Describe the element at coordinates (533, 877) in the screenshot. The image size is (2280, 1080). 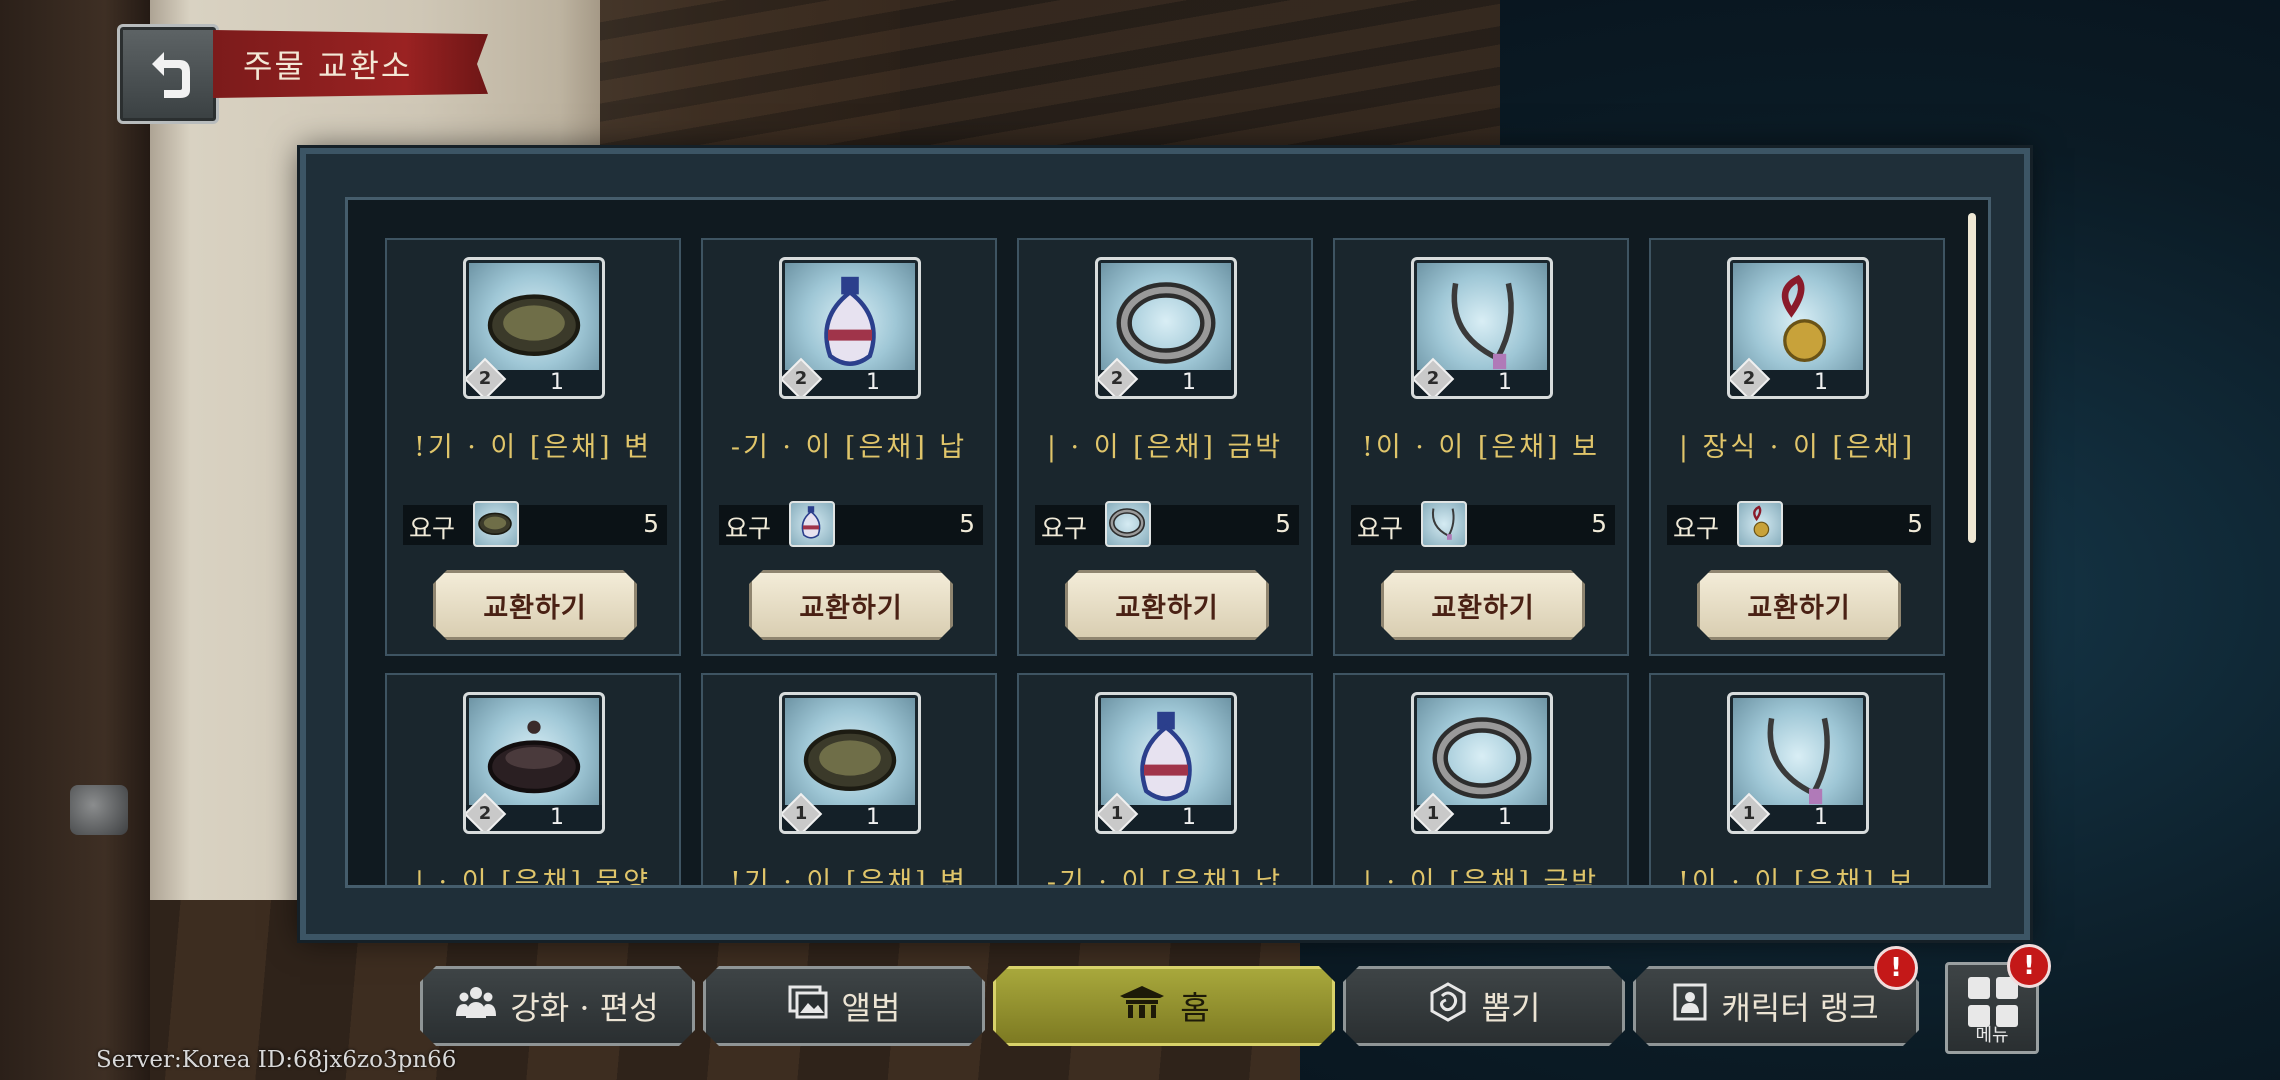
I see `item-name: | · 이 [은채] 문양` at that location.